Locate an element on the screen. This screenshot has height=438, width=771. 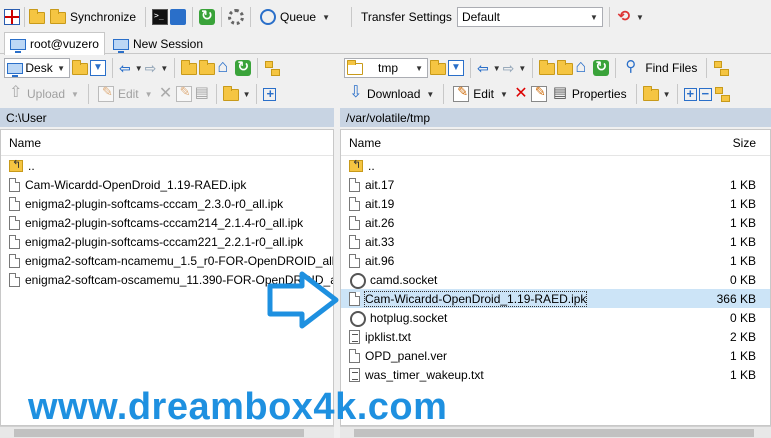
list-item: ait.33 1 KB is located at coordinates (555, 241).